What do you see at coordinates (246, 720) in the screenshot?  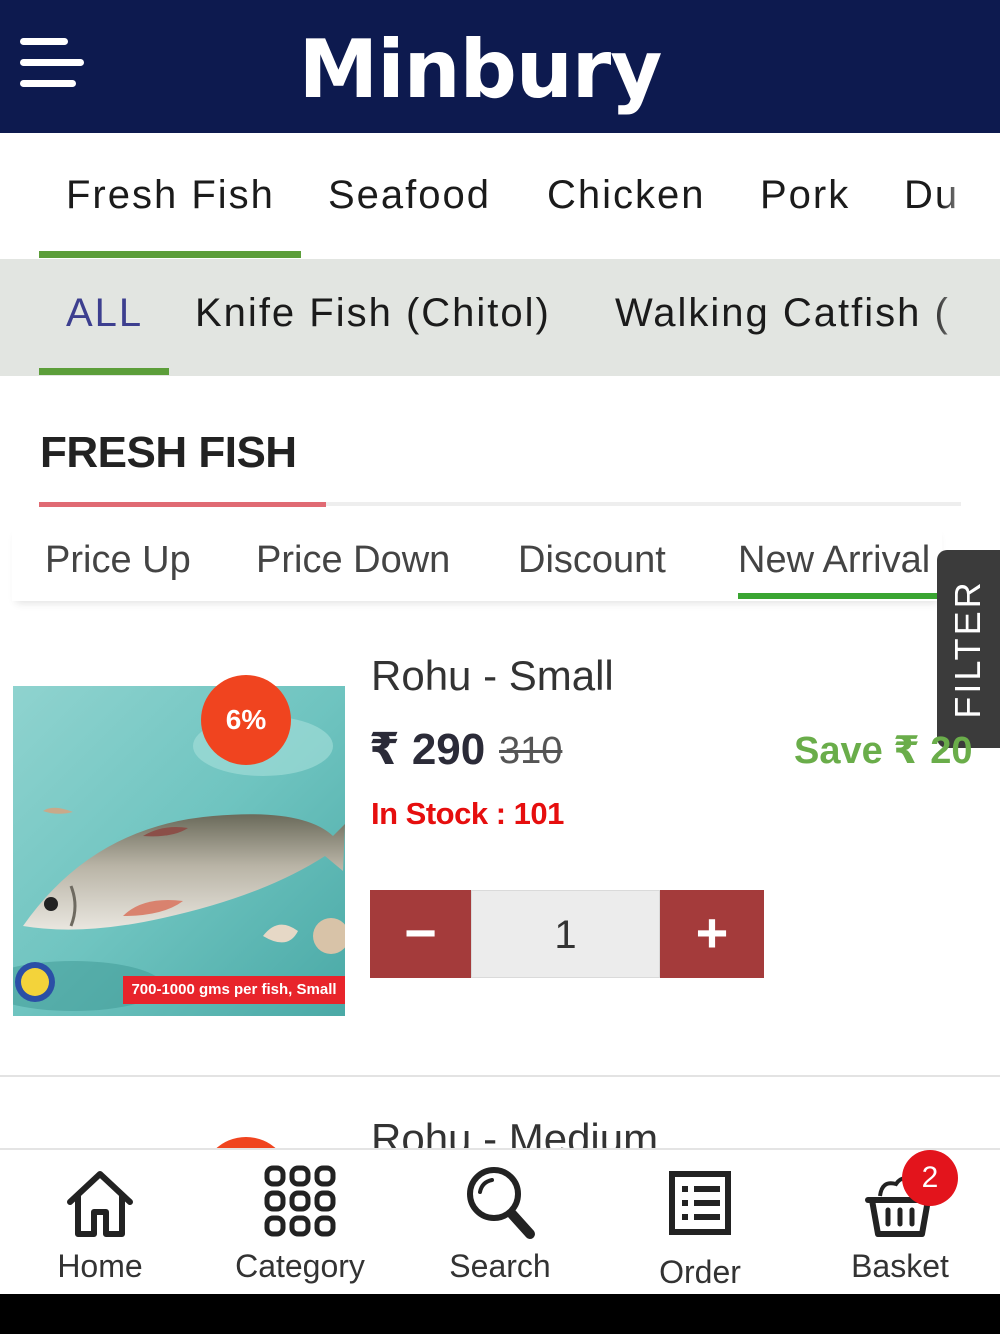 I see `discount-badge: 6%` at bounding box center [246, 720].